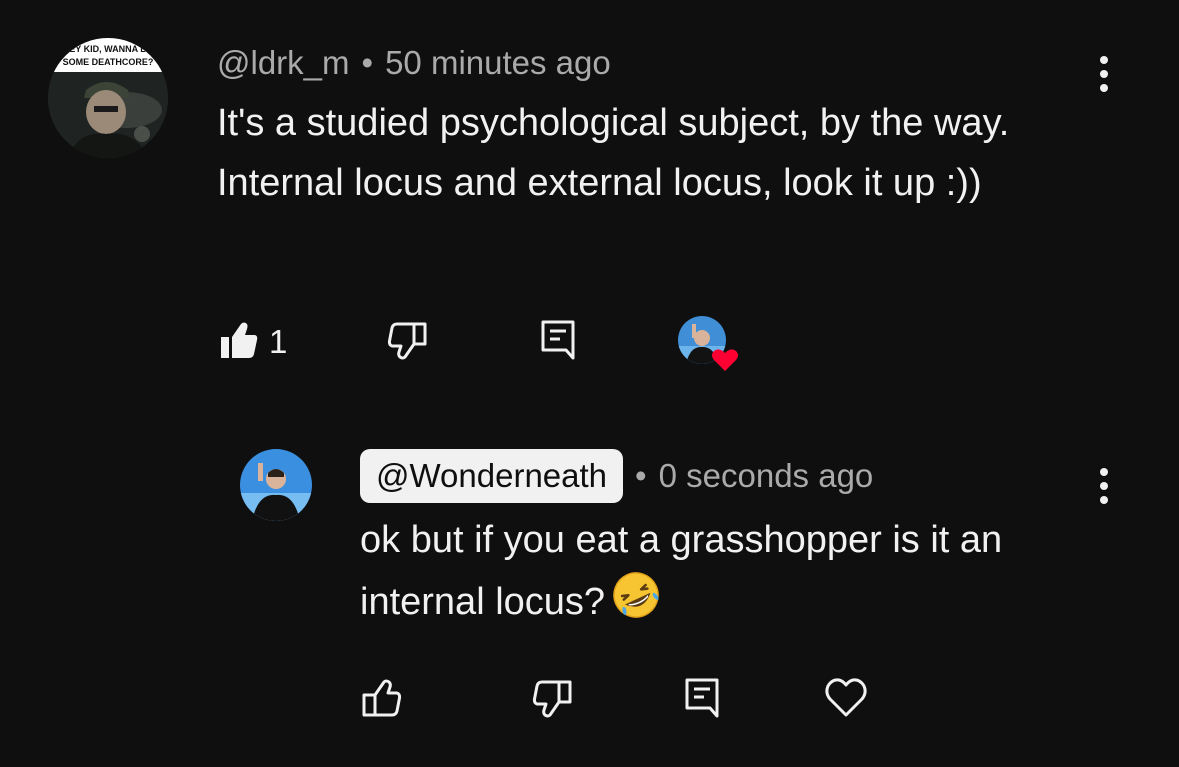 The image size is (1179, 767). What do you see at coordinates (239, 342) in the screenshot?
I see `thumbs-up-filled-icon` at bounding box center [239, 342].